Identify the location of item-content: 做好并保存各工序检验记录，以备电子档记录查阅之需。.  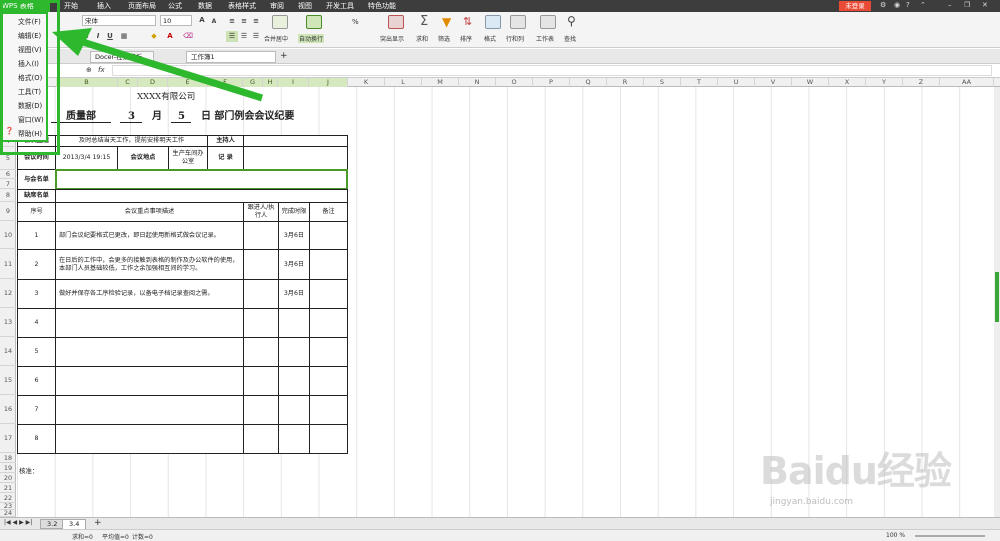
(149, 294).